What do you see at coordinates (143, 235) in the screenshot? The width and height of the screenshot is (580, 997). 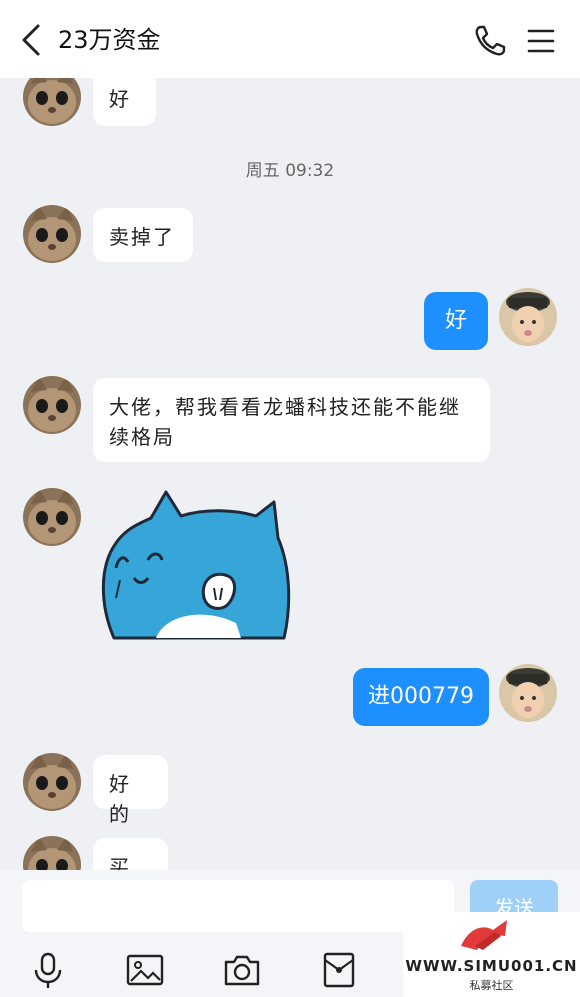 I see `message-bubble: 卖掉了` at bounding box center [143, 235].